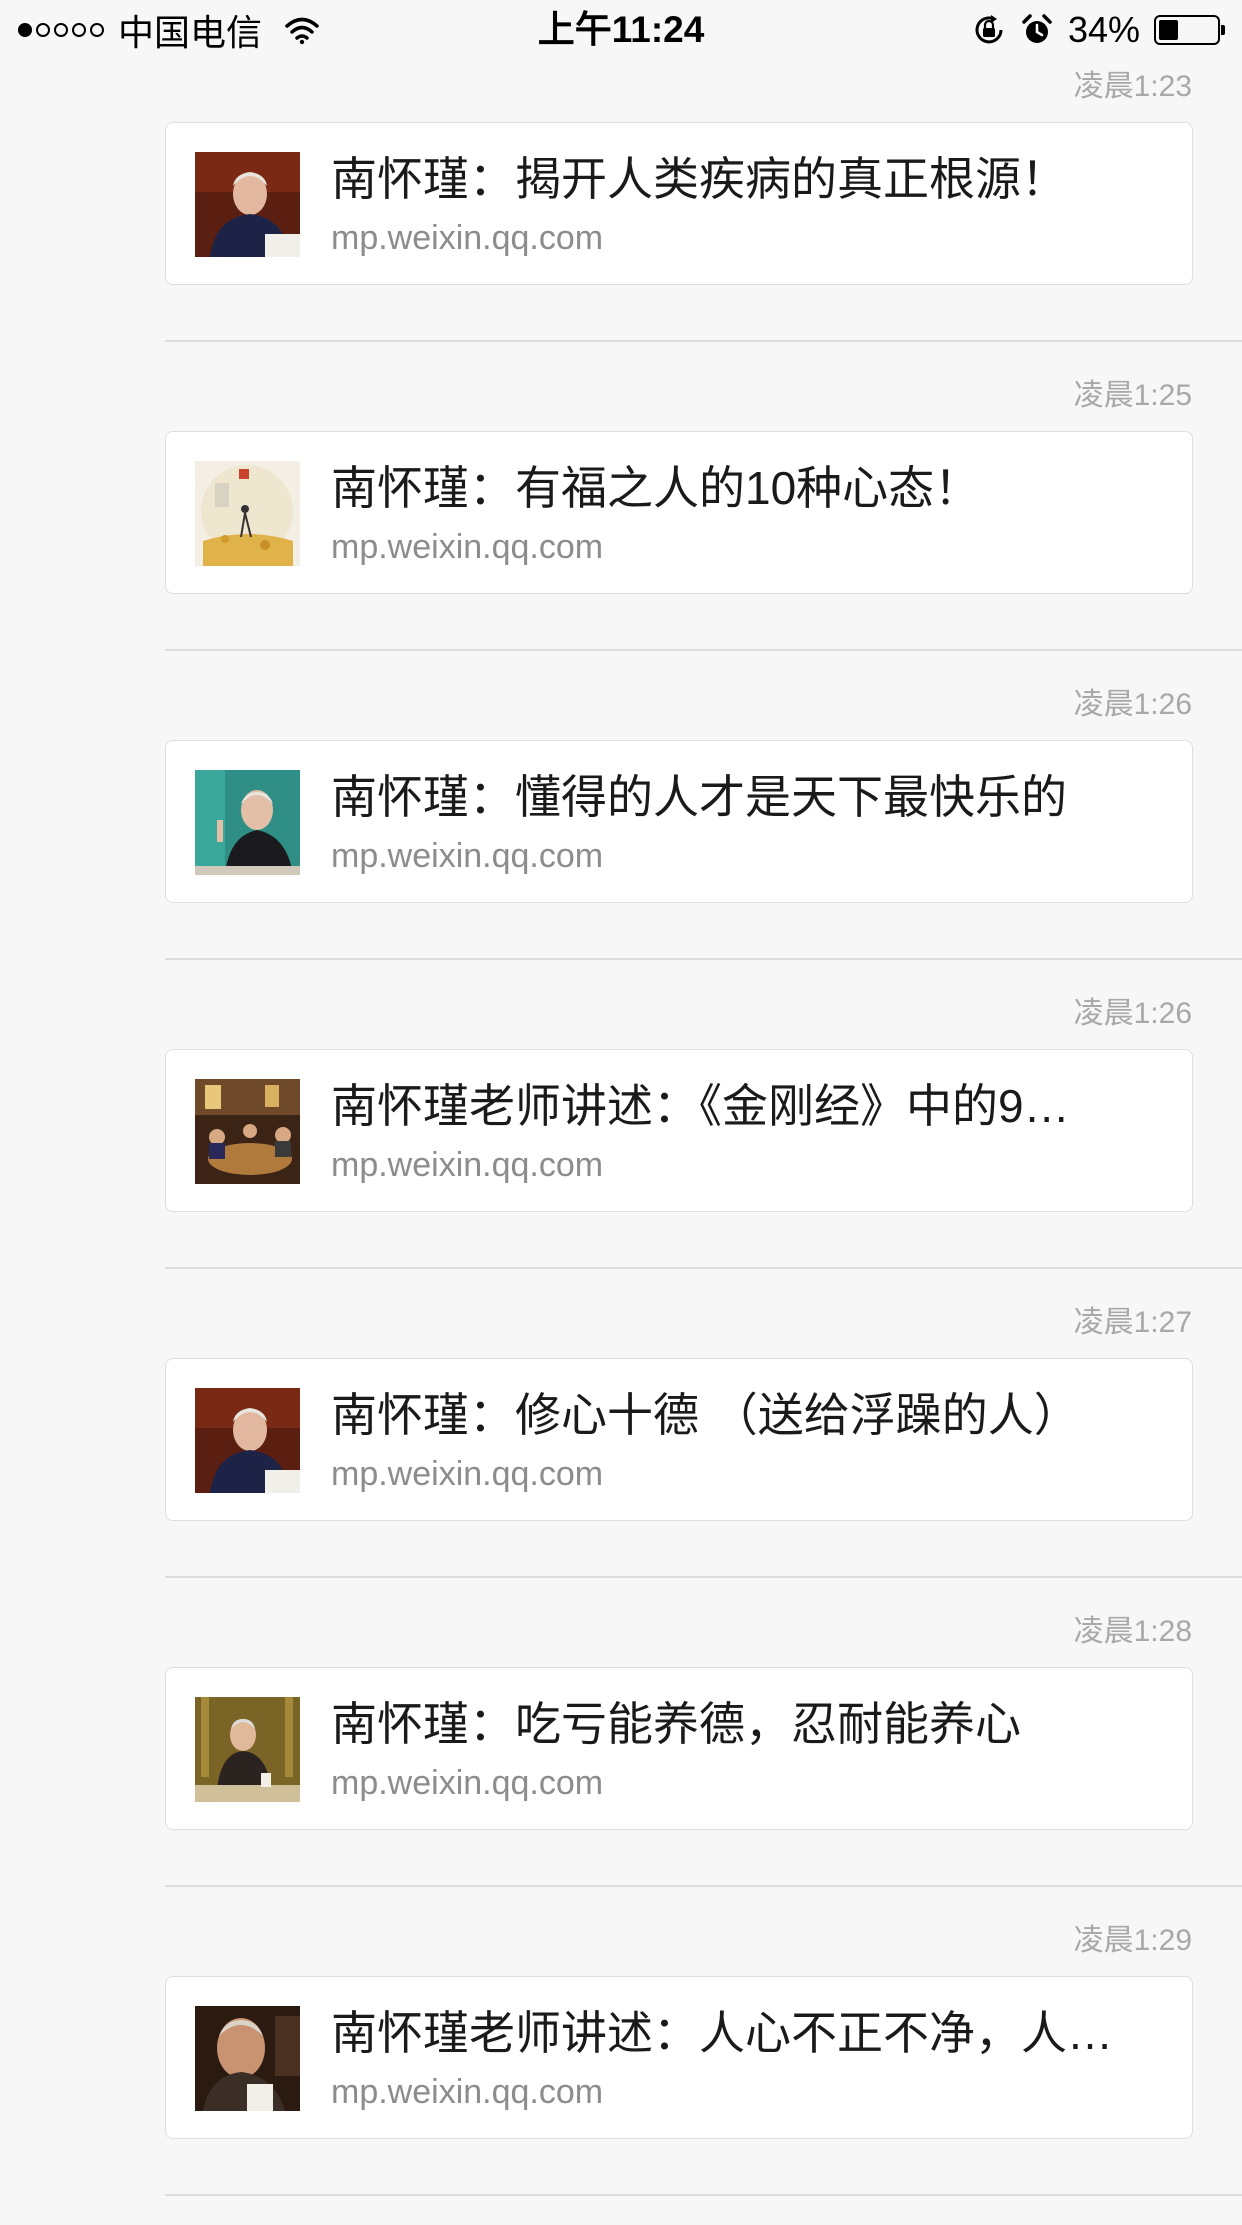 The width and height of the screenshot is (1242, 2225). I want to click on status-bar: 中国电信 上午11:24 34%, so click(621, 30).